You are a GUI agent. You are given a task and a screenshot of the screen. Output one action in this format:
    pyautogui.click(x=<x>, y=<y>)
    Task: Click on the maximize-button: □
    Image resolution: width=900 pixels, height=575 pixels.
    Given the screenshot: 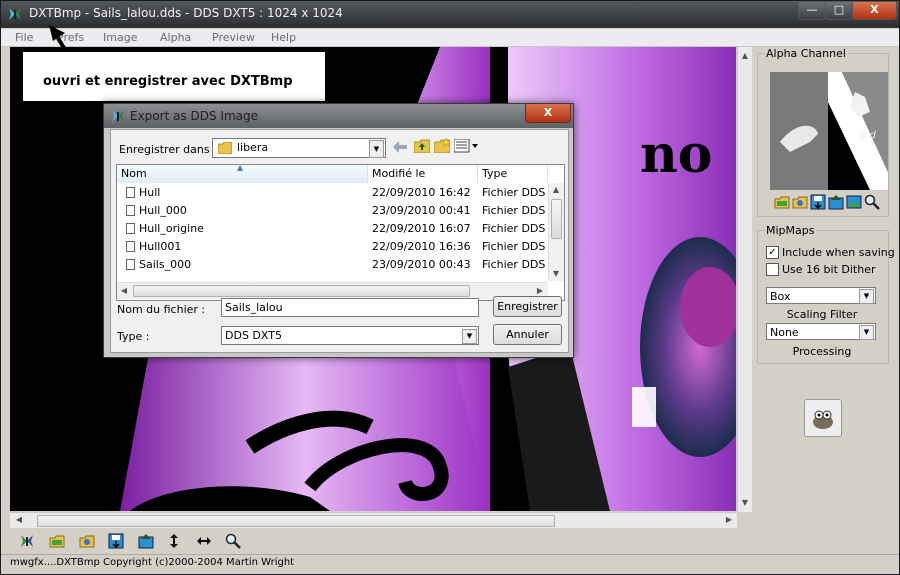 What is the action you would take?
    pyautogui.click(x=839, y=11)
    